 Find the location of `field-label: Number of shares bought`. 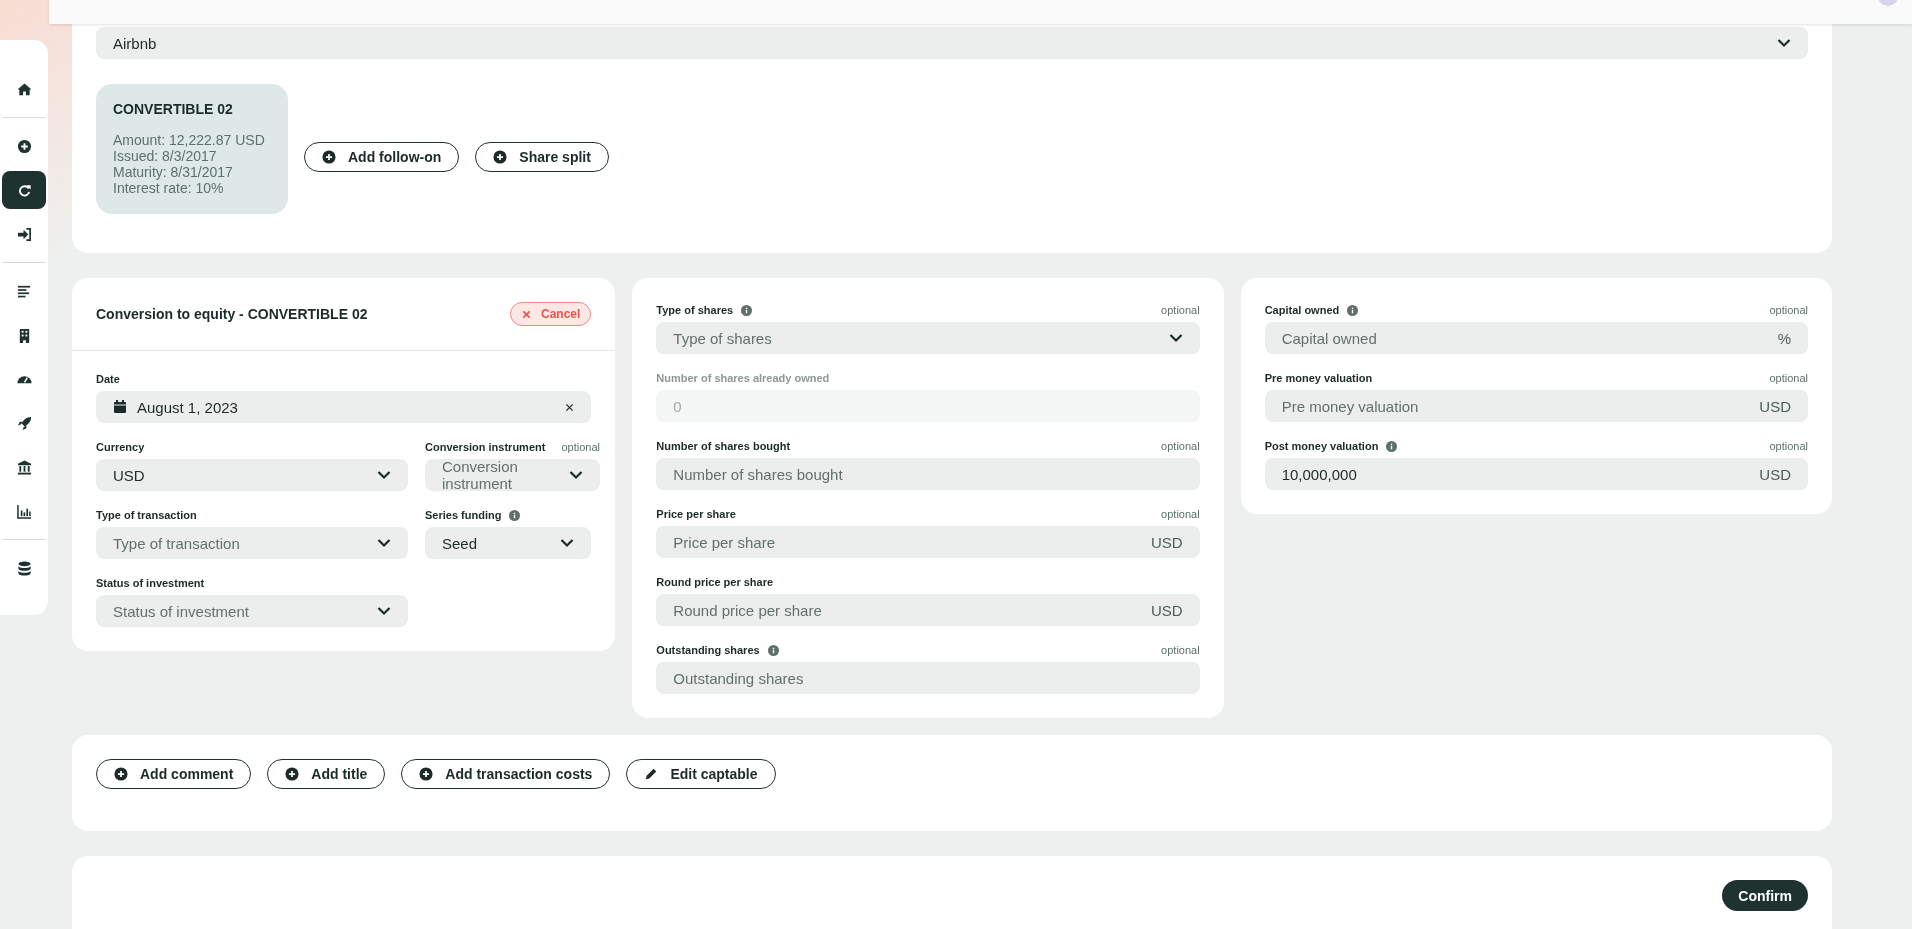

field-label: Number of shares bought is located at coordinates (723, 446).